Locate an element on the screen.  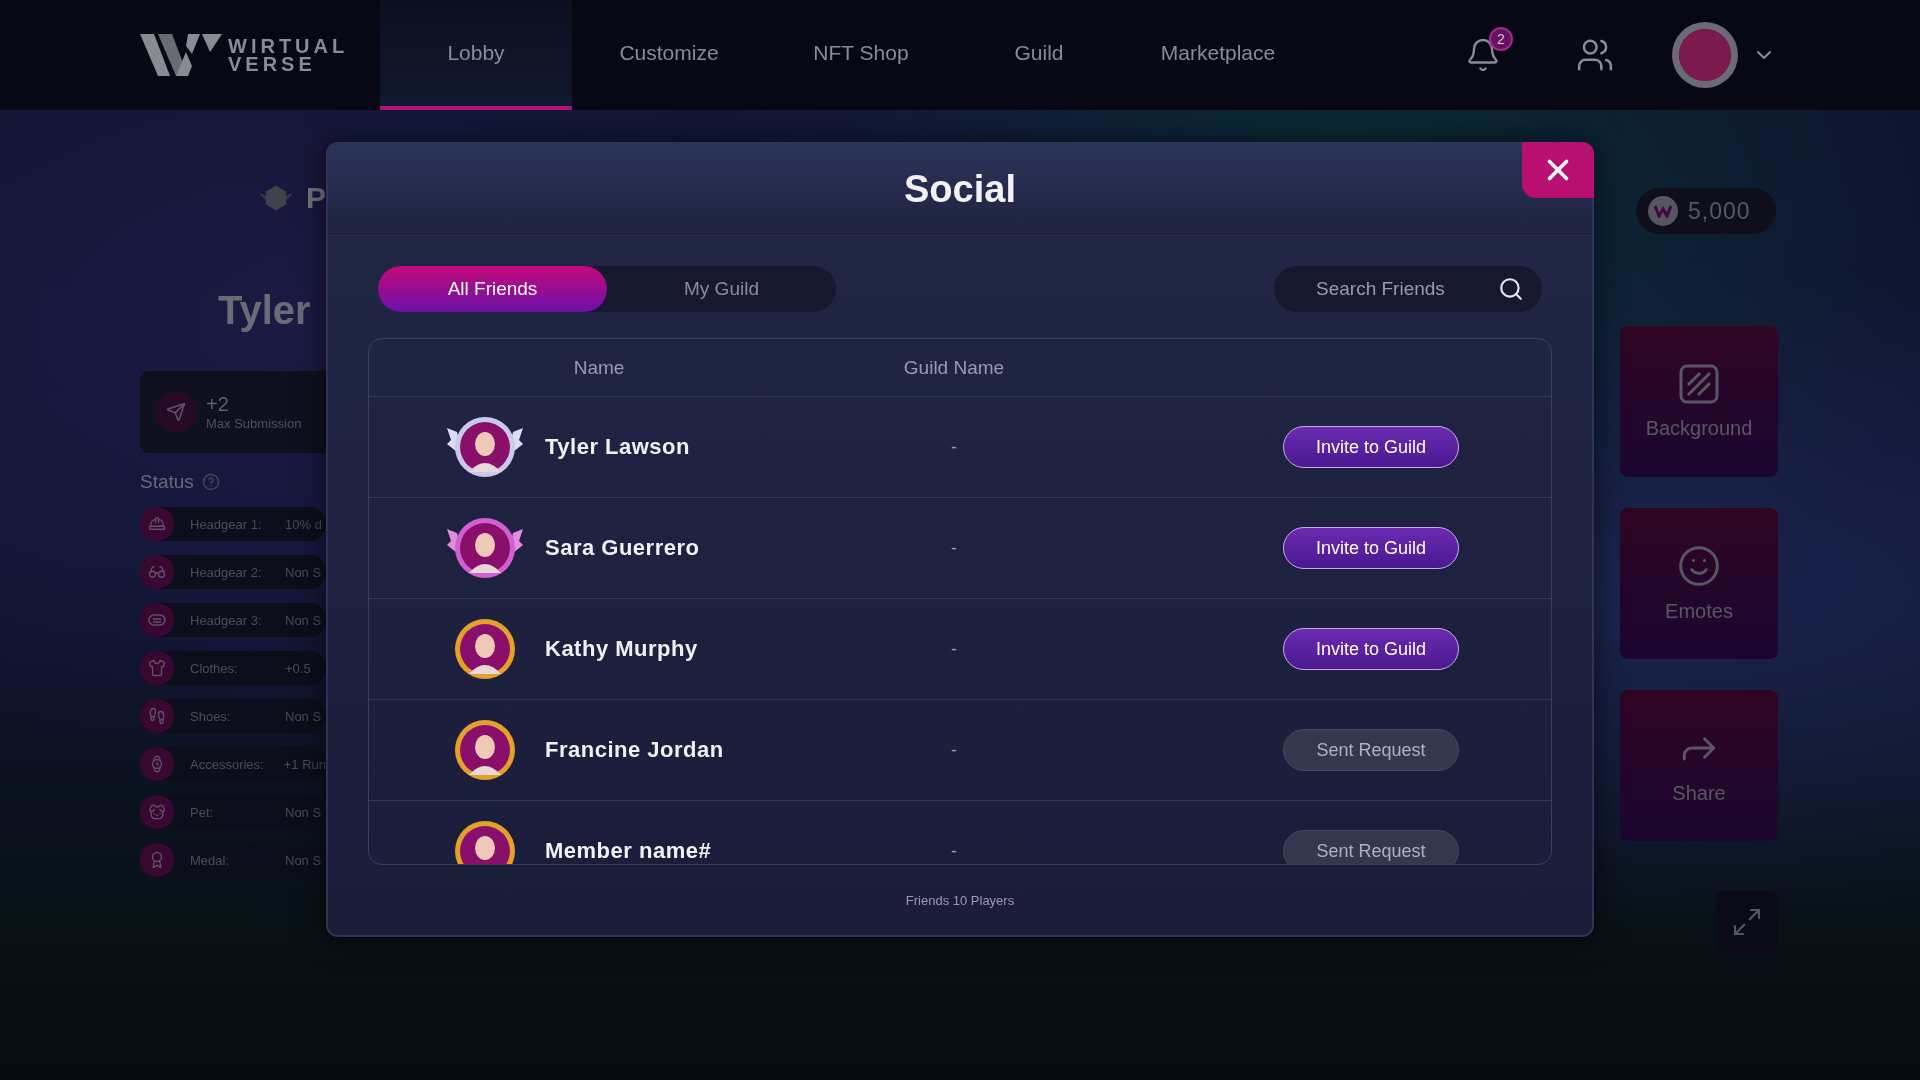
column-header: Guild Name is located at coordinates (954, 367).